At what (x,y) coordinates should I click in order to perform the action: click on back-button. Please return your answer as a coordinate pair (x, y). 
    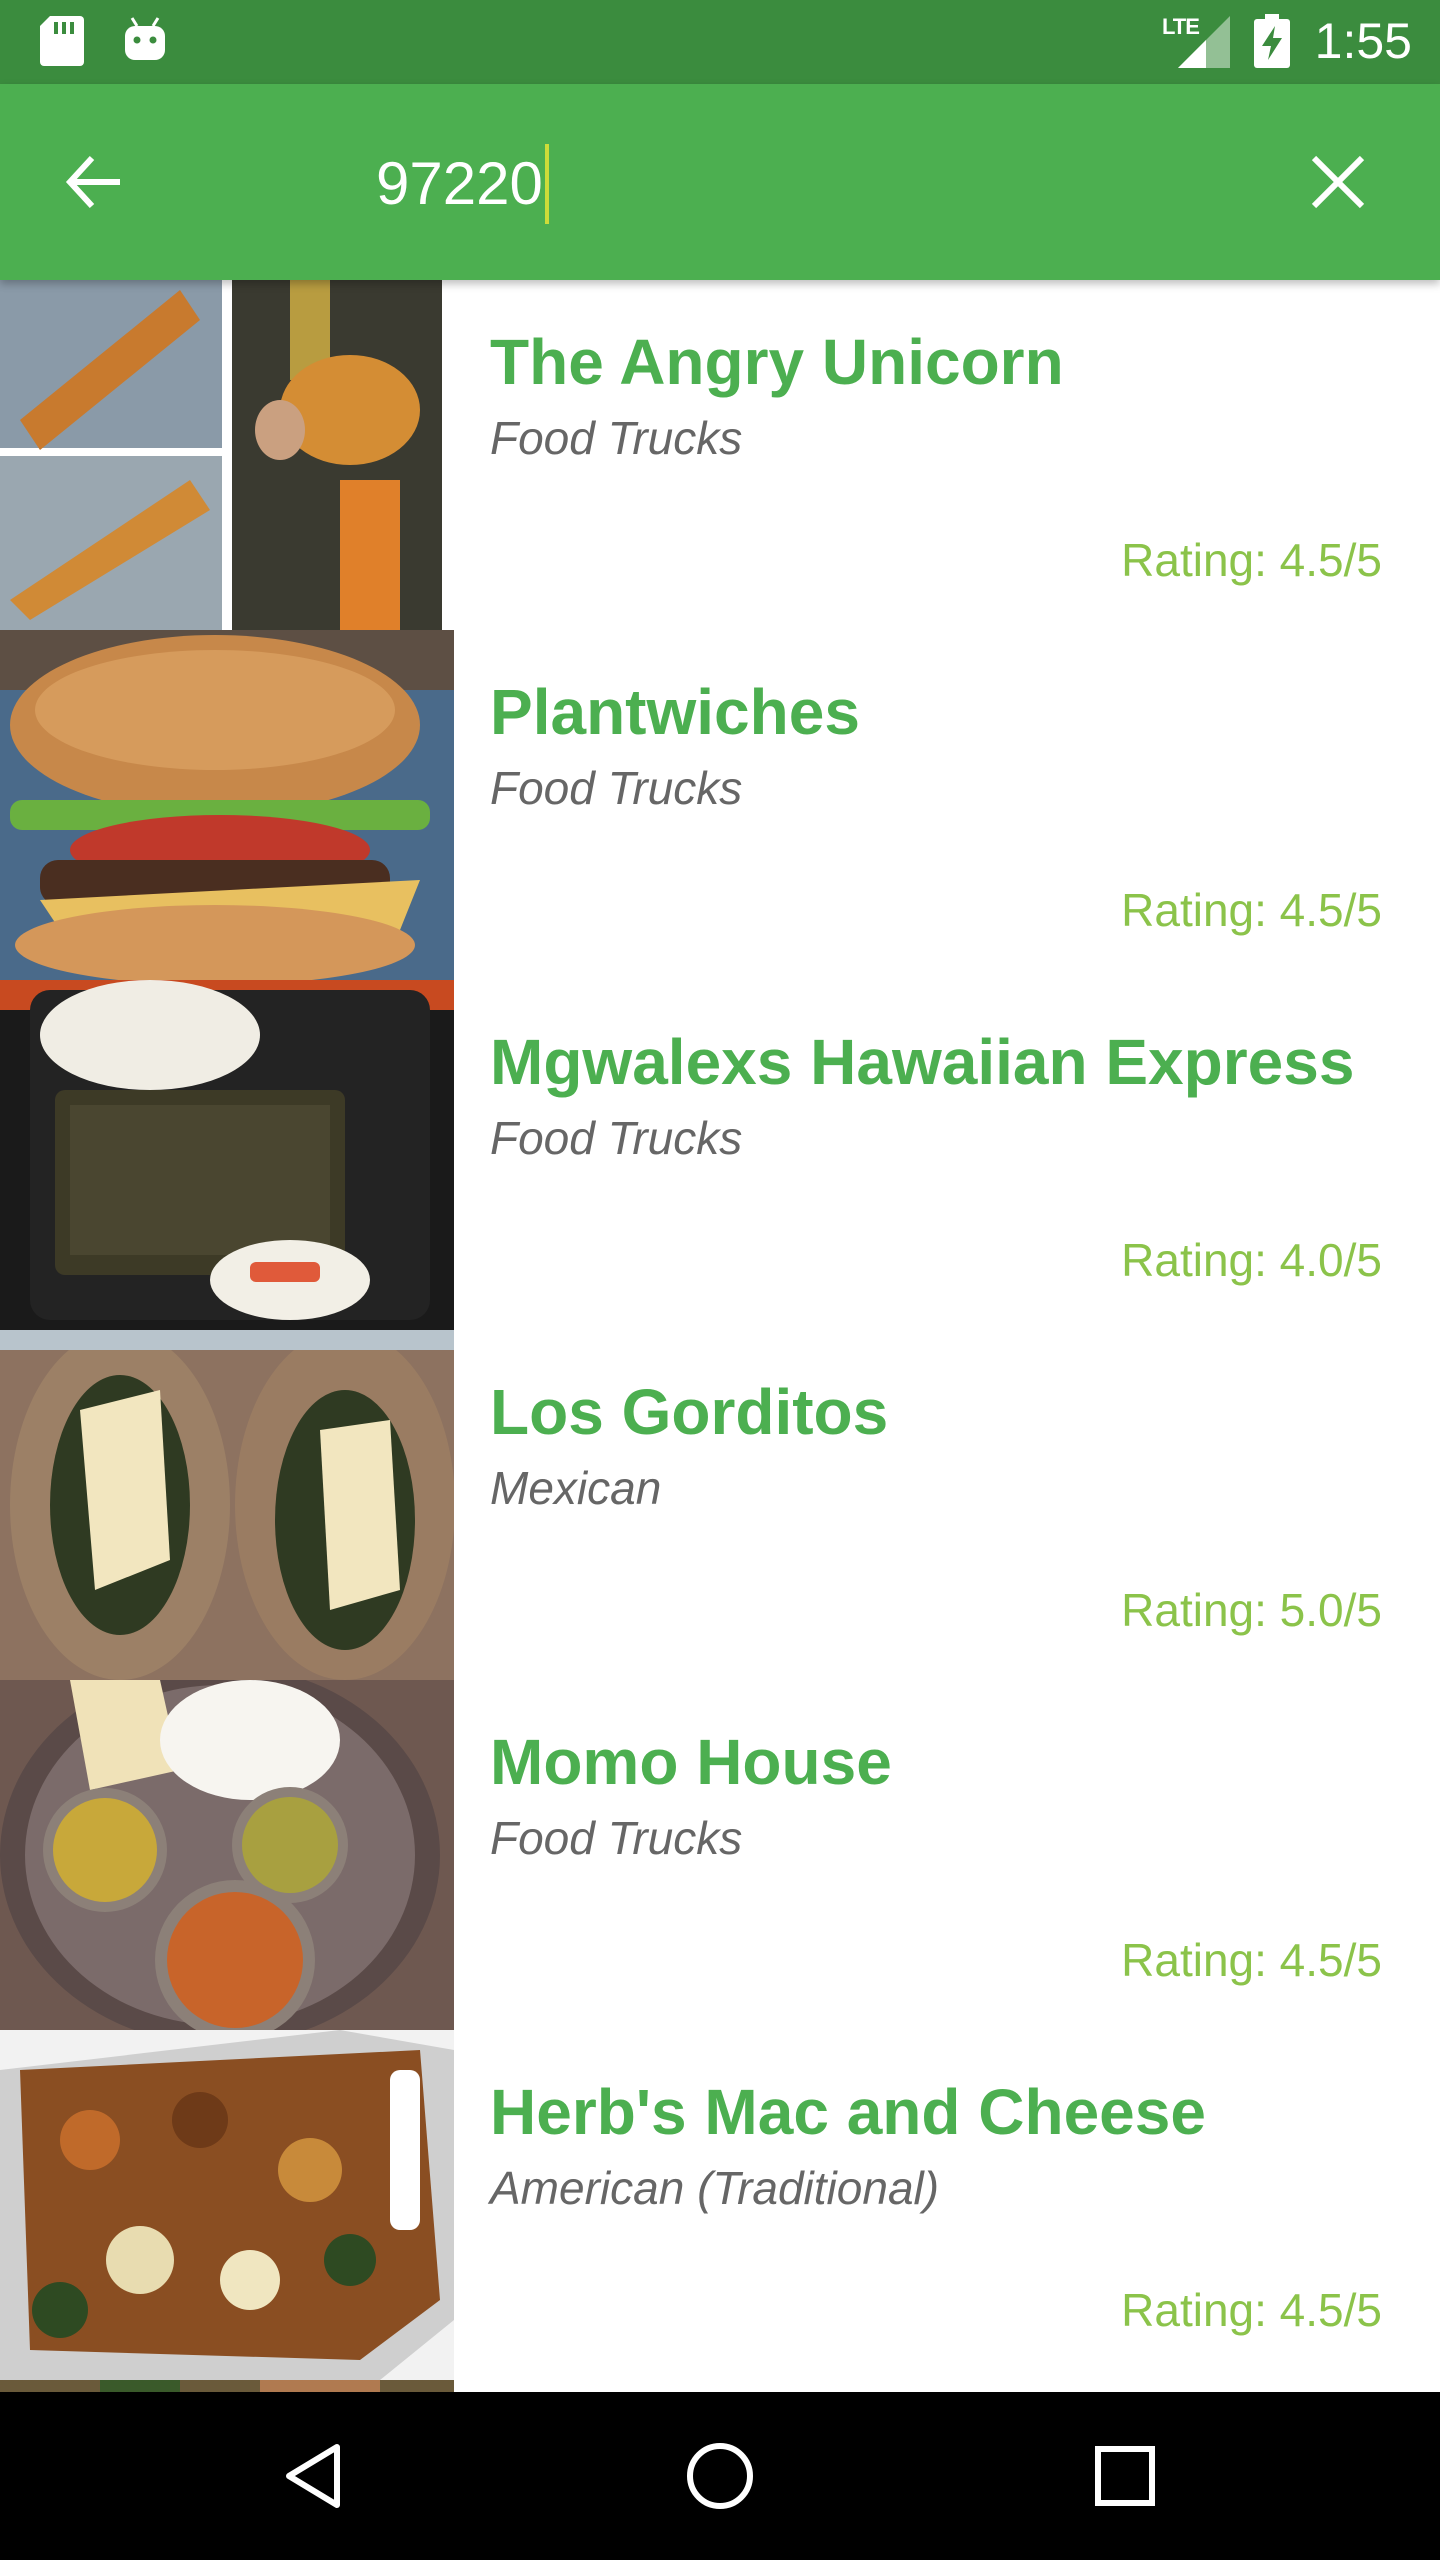
    Looking at the image, I should click on (94, 182).